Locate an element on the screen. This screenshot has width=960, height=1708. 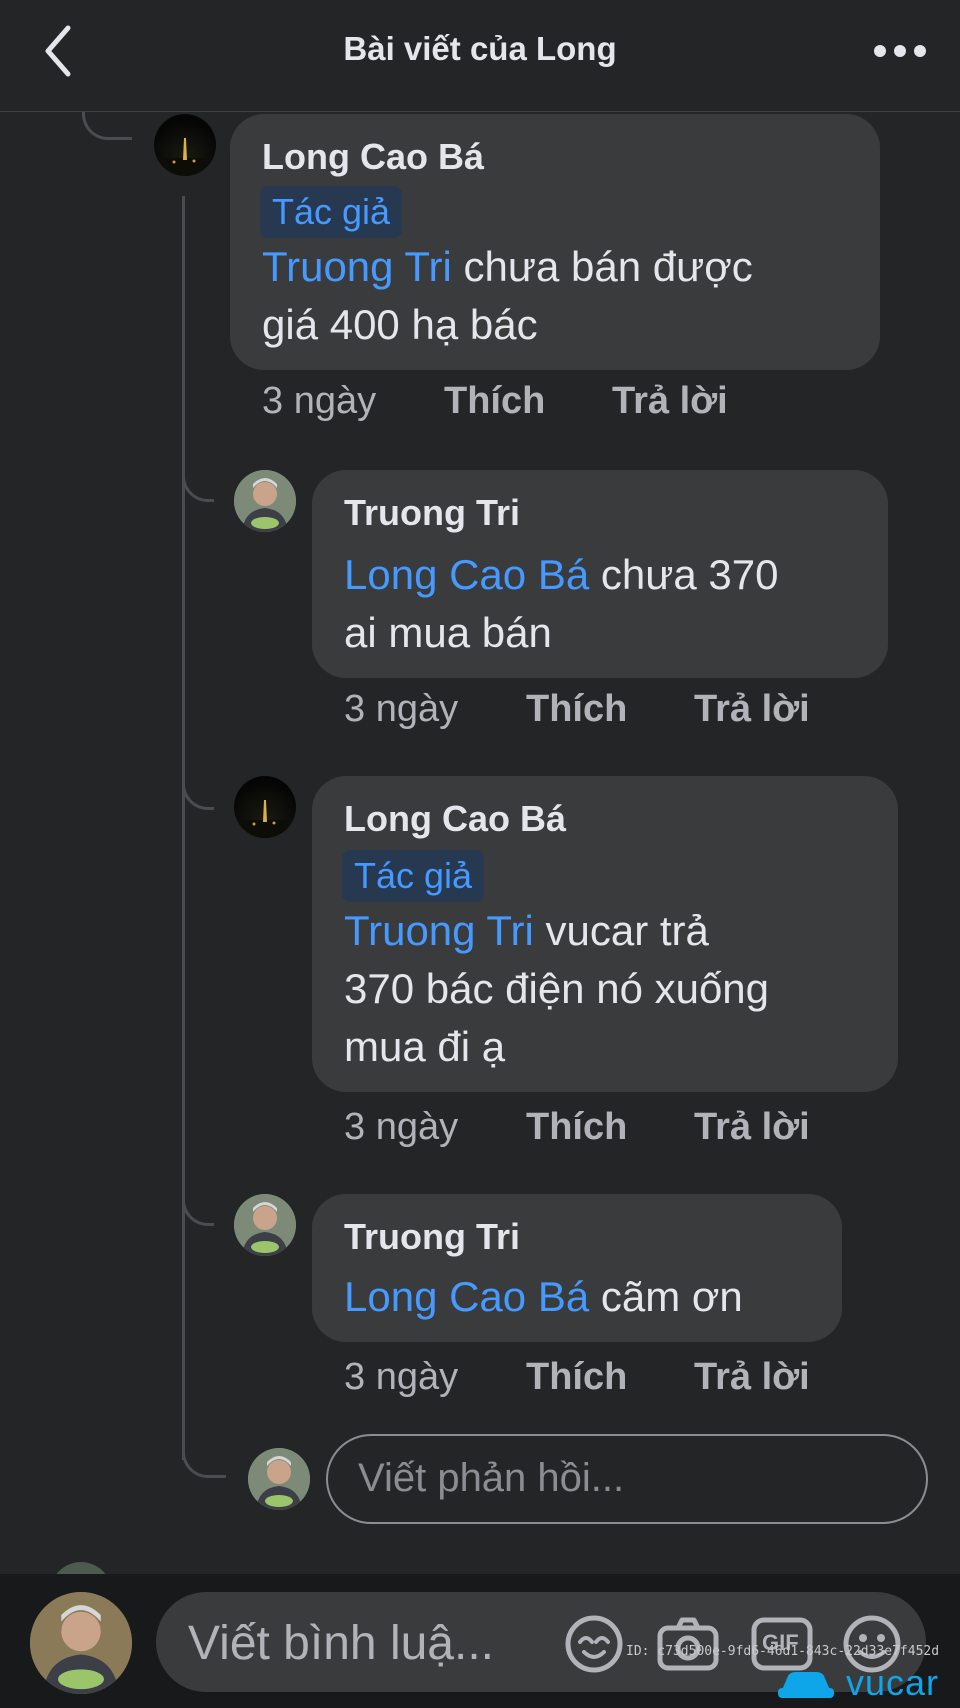
comment-text: Long Cao Bá chưa 370 ai mua bán is located at coordinates (561, 604).